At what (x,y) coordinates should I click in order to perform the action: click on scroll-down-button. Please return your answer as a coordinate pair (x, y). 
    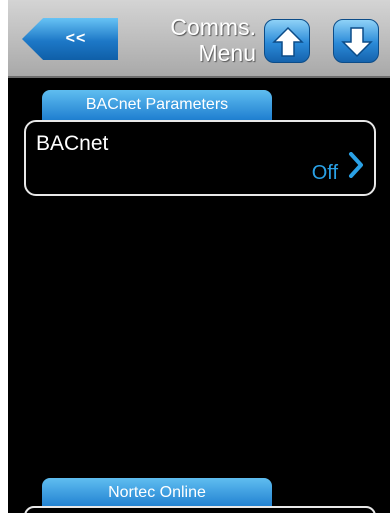
    Looking at the image, I should click on (356, 41).